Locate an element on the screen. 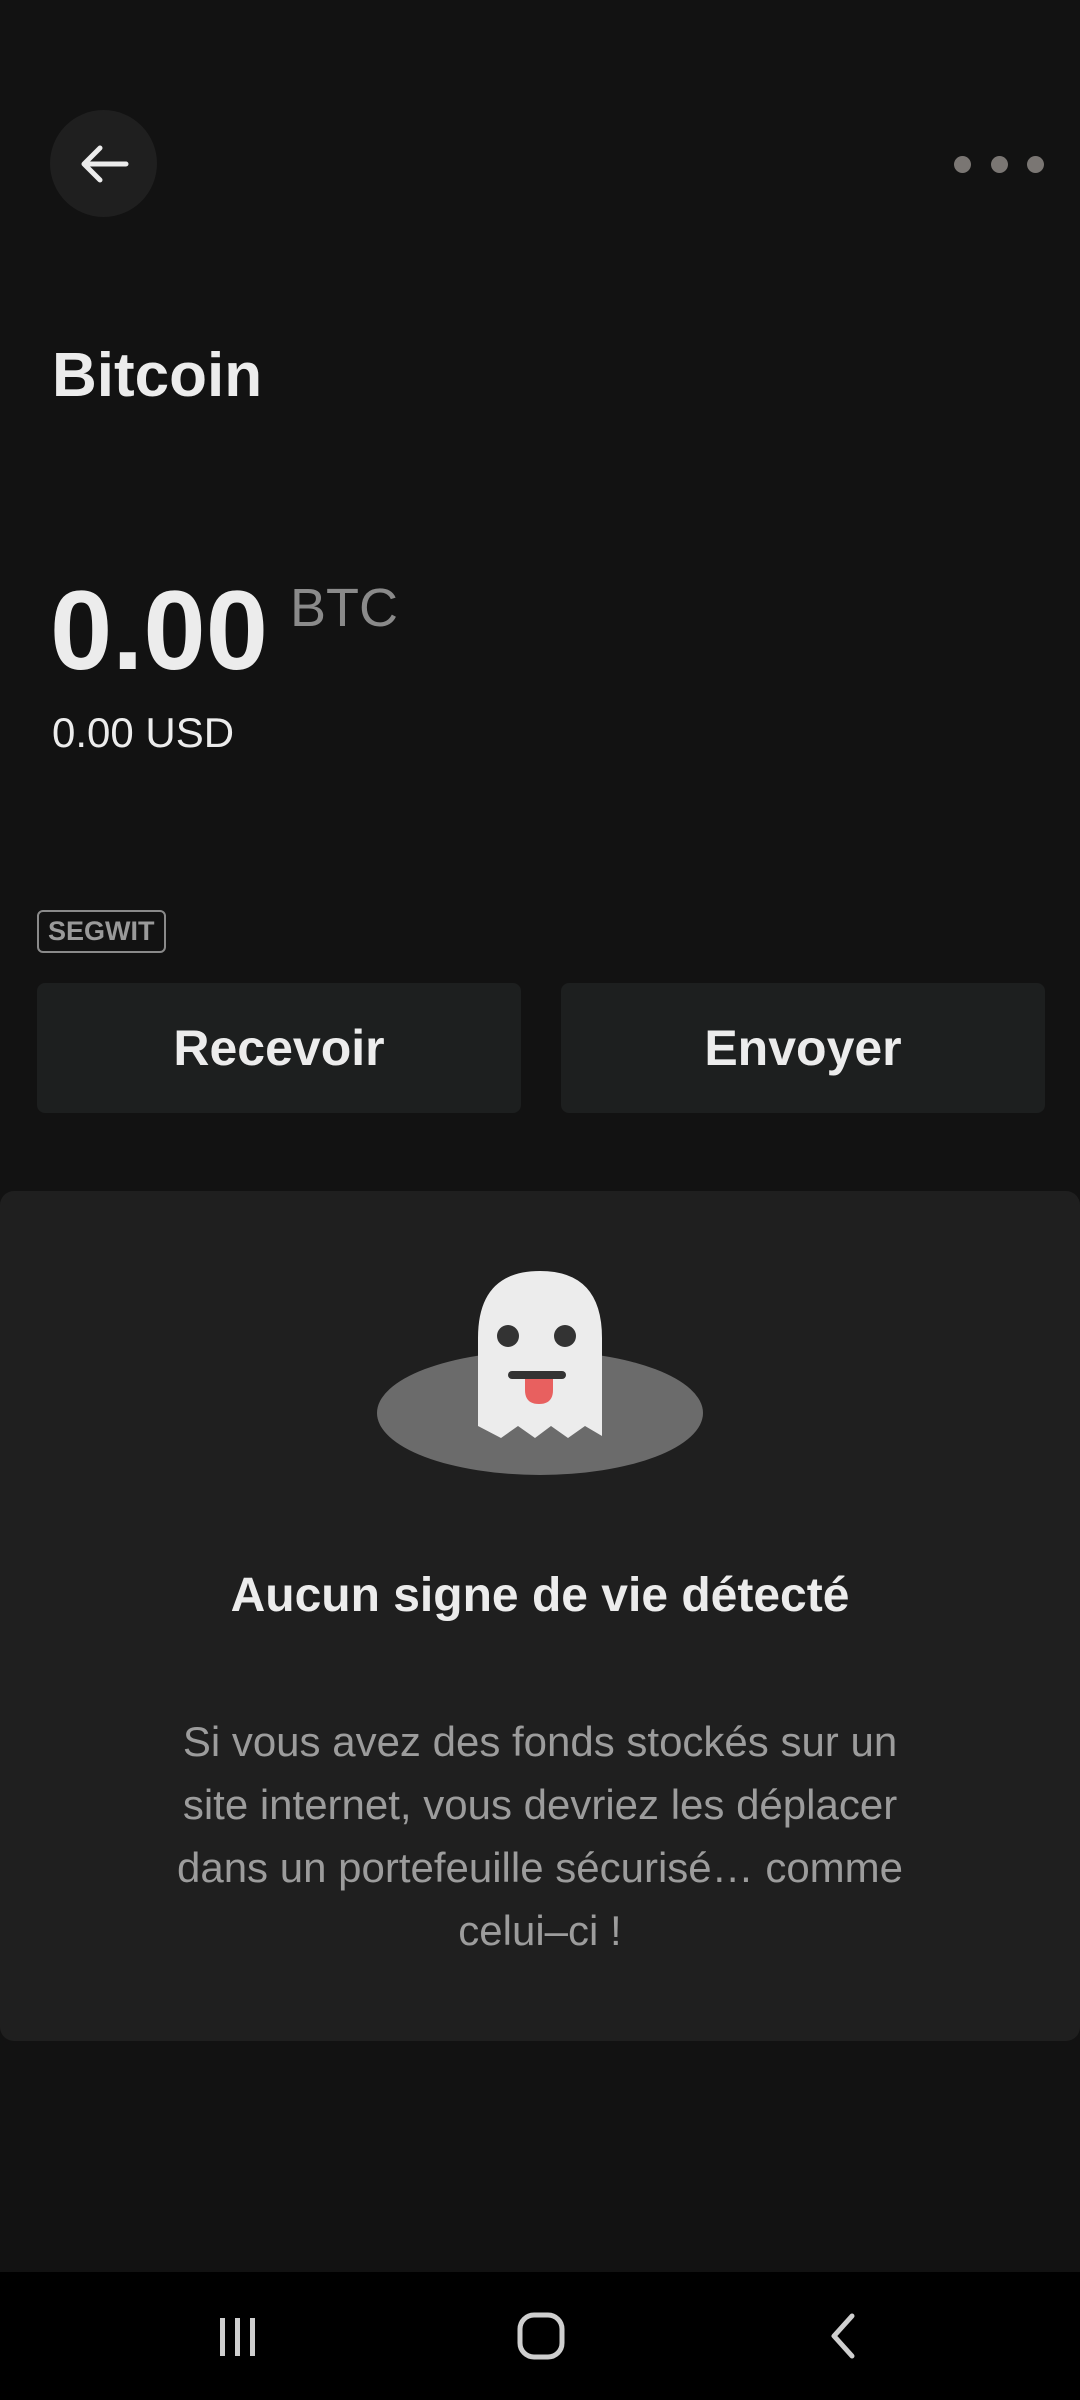  segwit-badge: SEGWIT is located at coordinates (101, 931).